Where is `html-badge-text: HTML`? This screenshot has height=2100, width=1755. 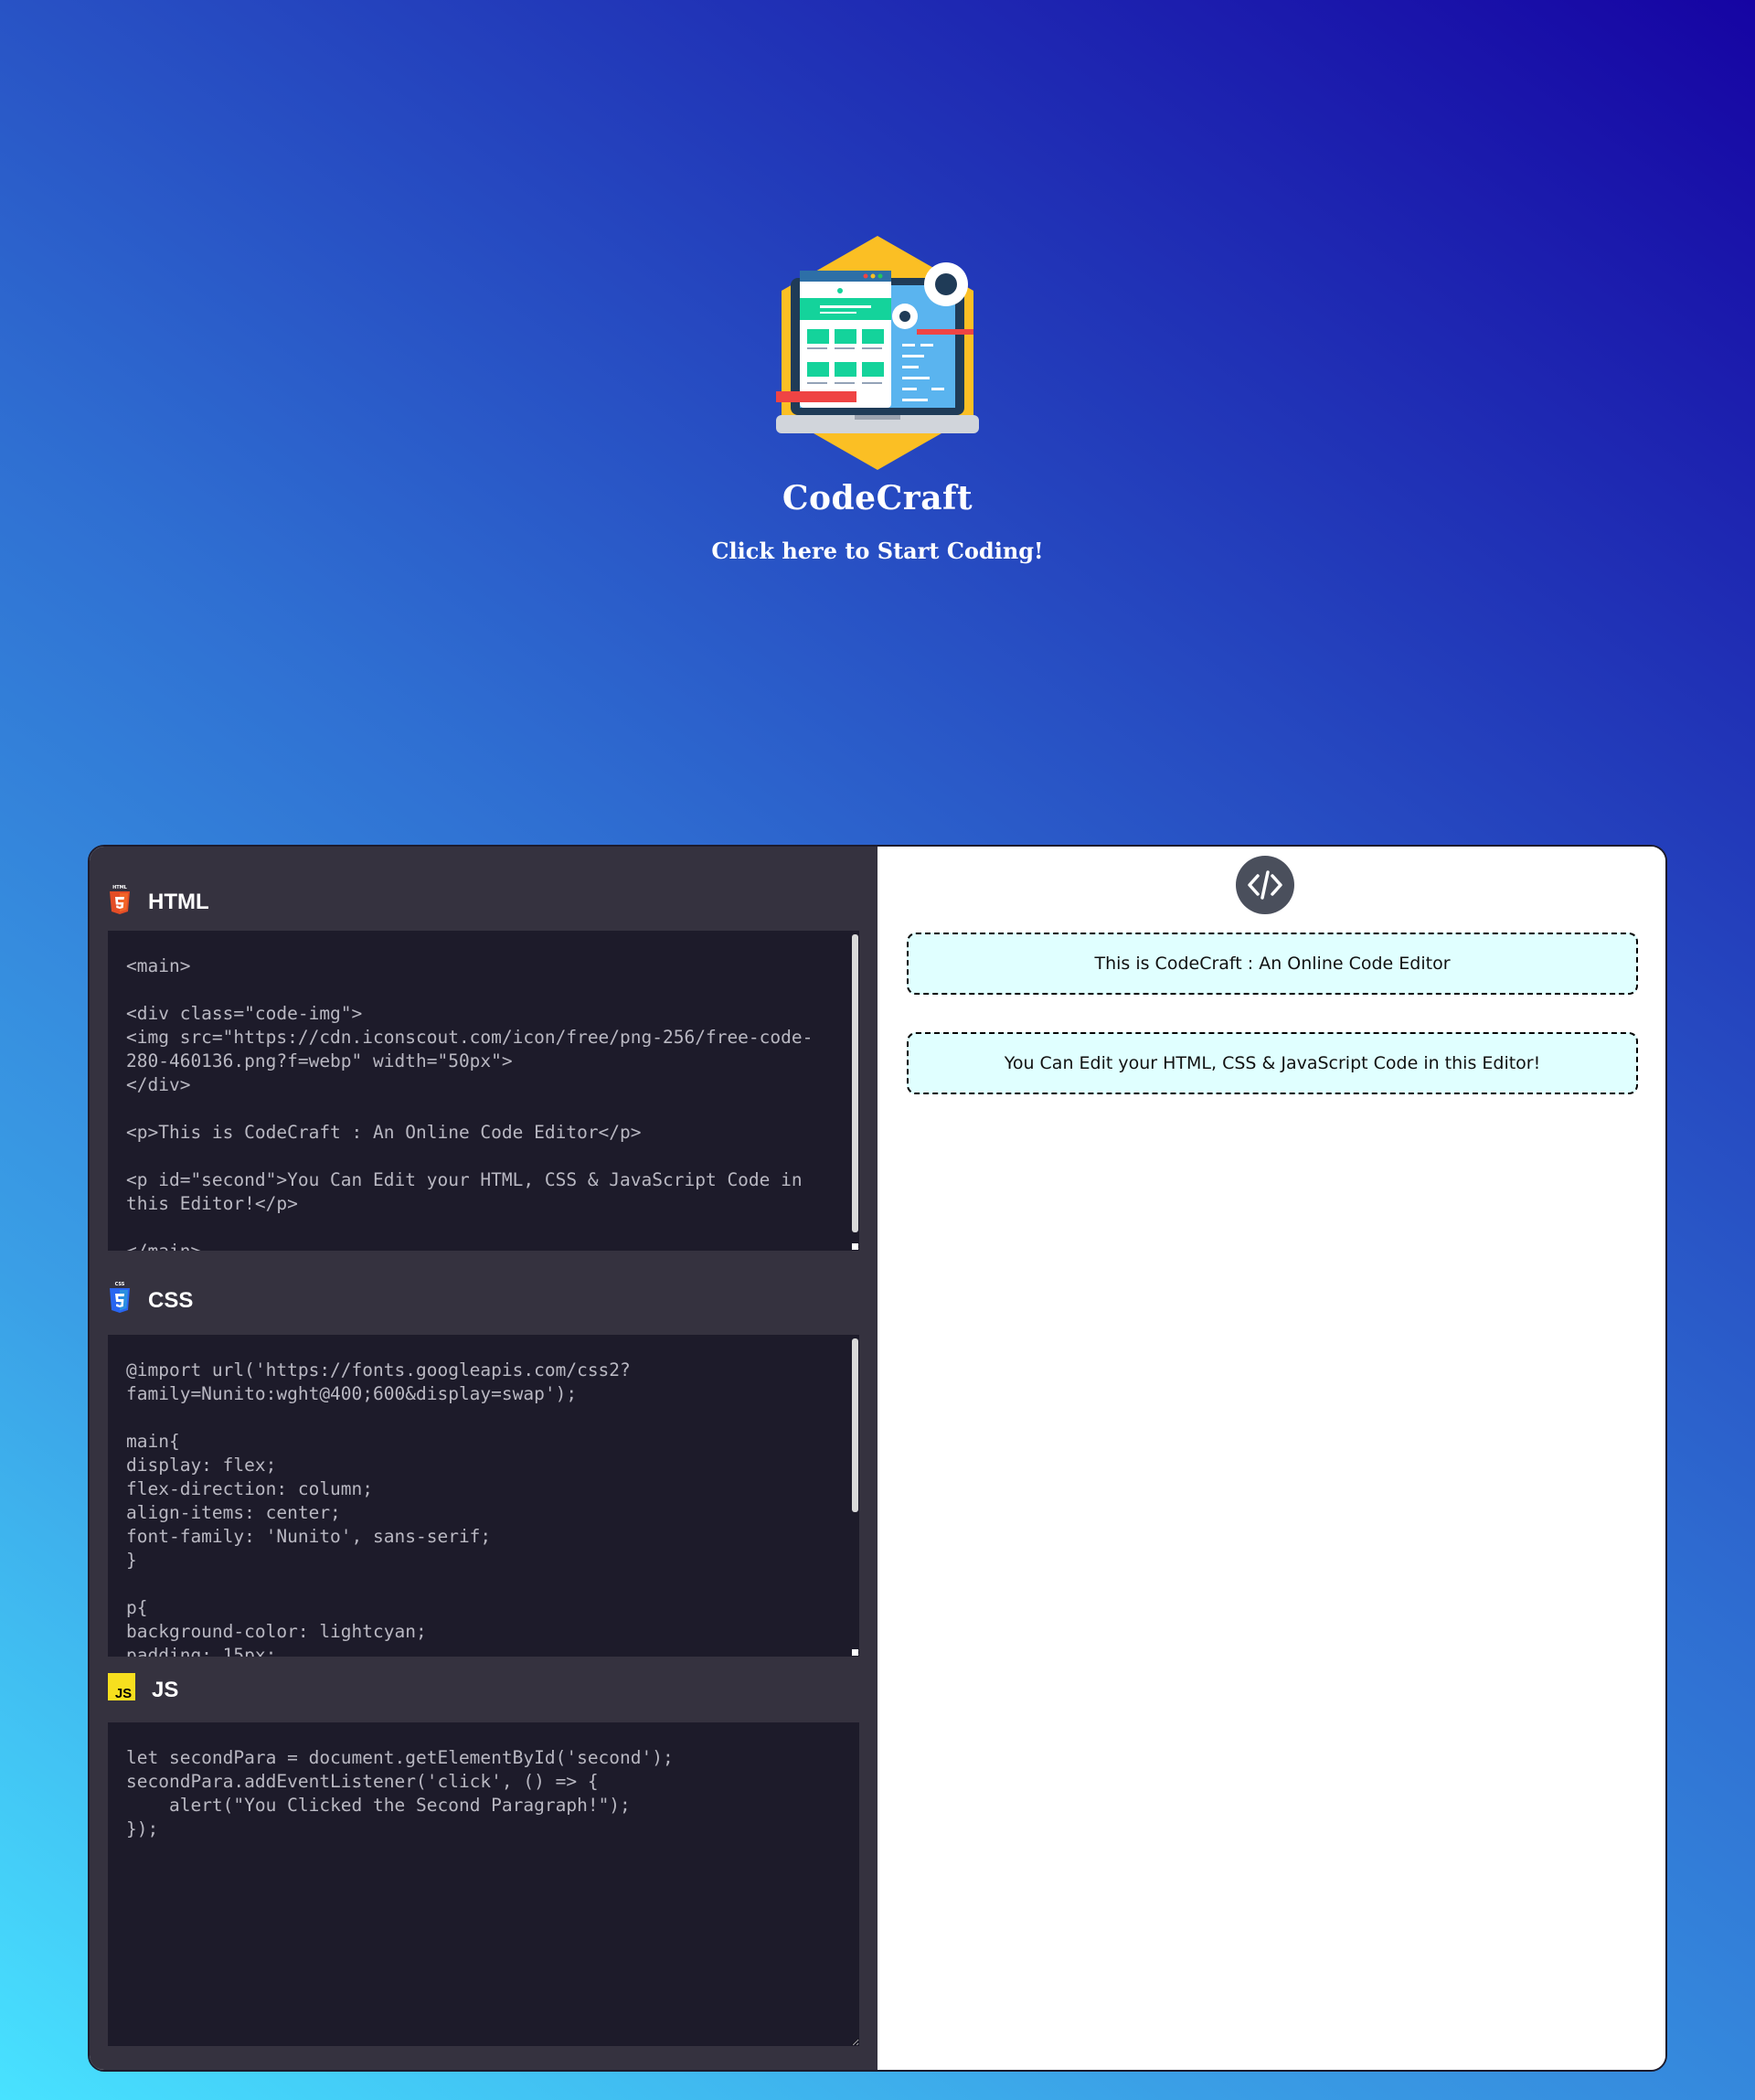 html-badge-text: HTML is located at coordinates (120, 887).